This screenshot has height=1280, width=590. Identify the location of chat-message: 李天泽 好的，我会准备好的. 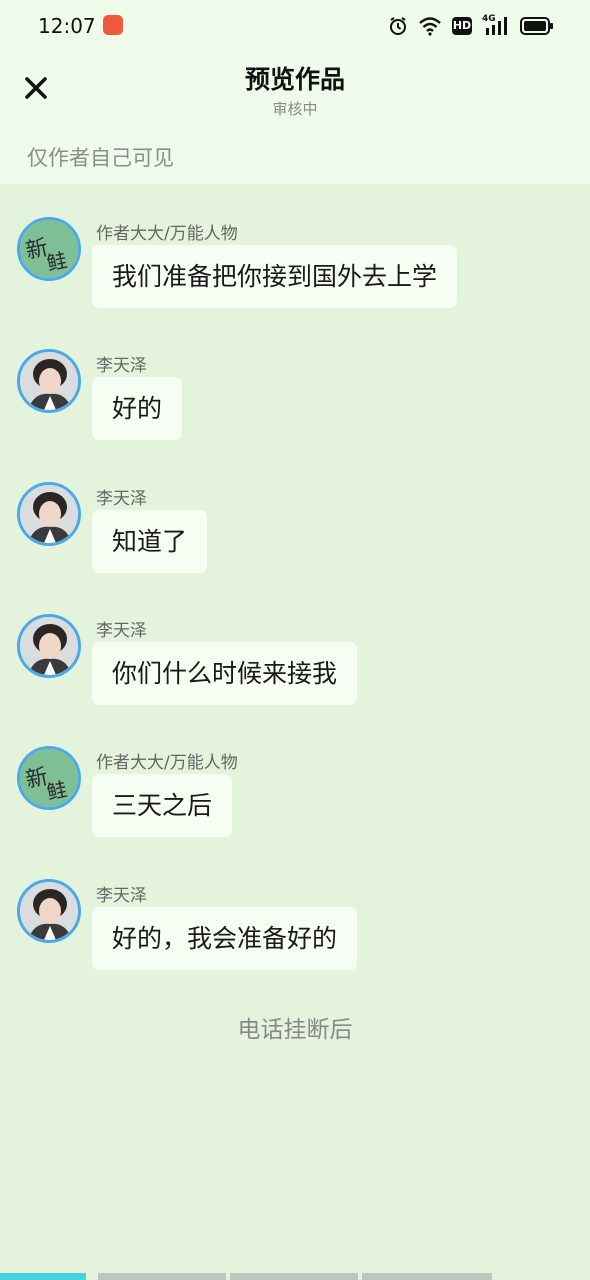
(295, 929).